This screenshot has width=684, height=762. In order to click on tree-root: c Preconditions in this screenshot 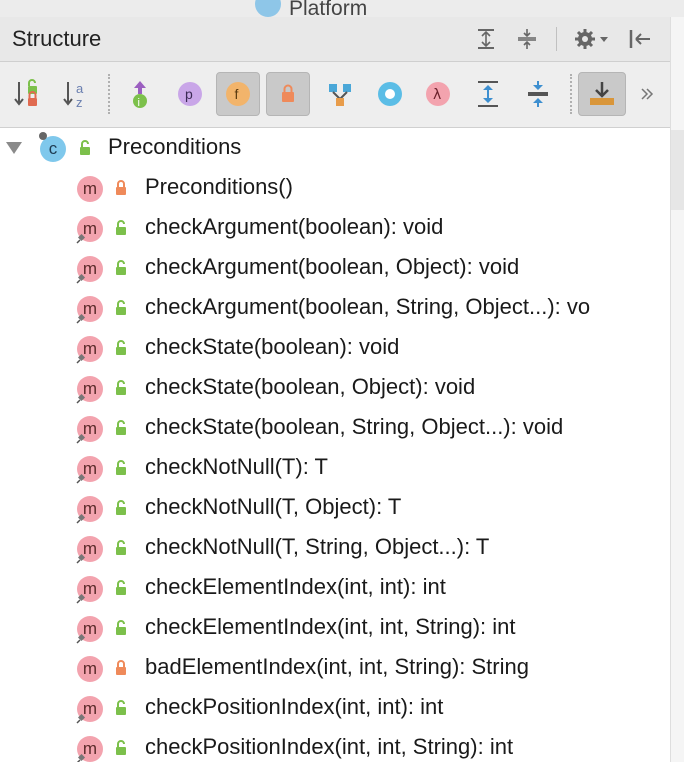, I will do `click(335, 148)`.